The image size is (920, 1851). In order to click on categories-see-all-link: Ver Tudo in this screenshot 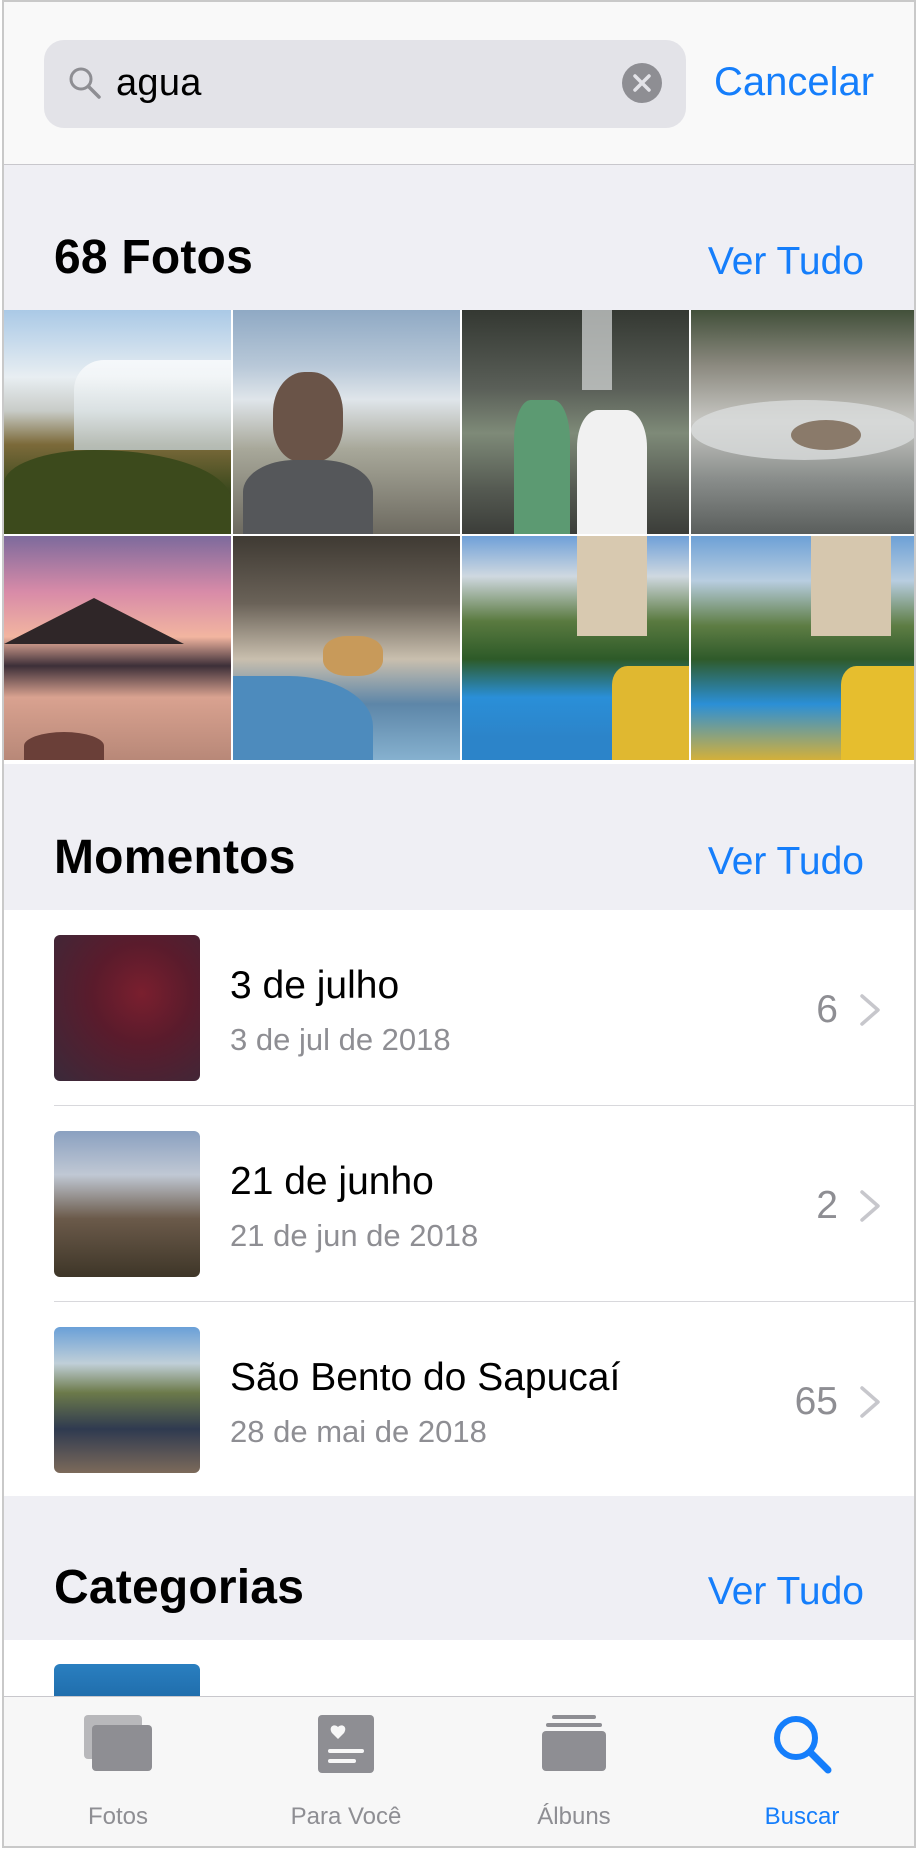, I will do `click(786, 1592)`.